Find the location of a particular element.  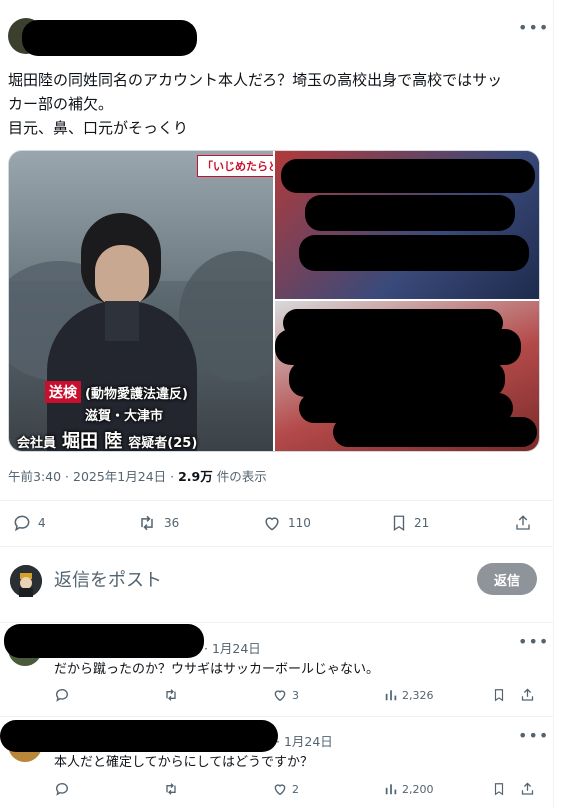

news-caption: 送検 (動物愛護法違反) 滋賀・大津市 会社員 堀田 陸 容疑者(25) is located at coordinates (141, 413).